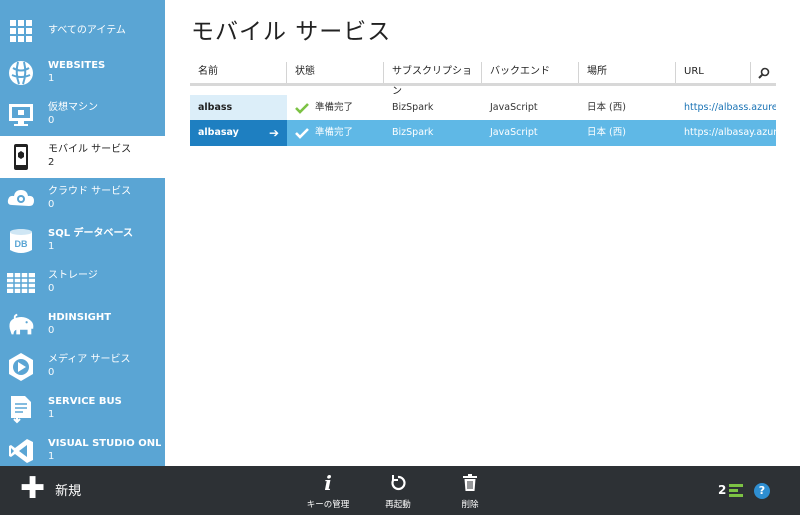 This screenshot has width=800, height=515. Describe the element at coordinates (21, 283) in the screenshot. I see `table-icon` at that location.